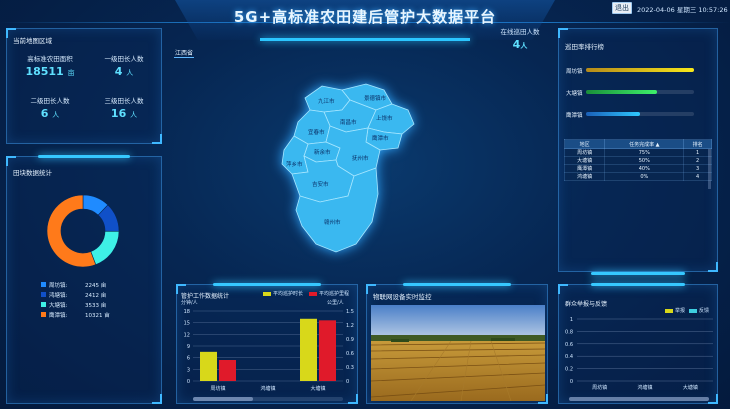 Image resolution: width=730 pixels, height=409 pixels. What do you see at coordinates (571, 320) in the screenshot?
I see `tick-label: 1` at bounding box center [571, 320].